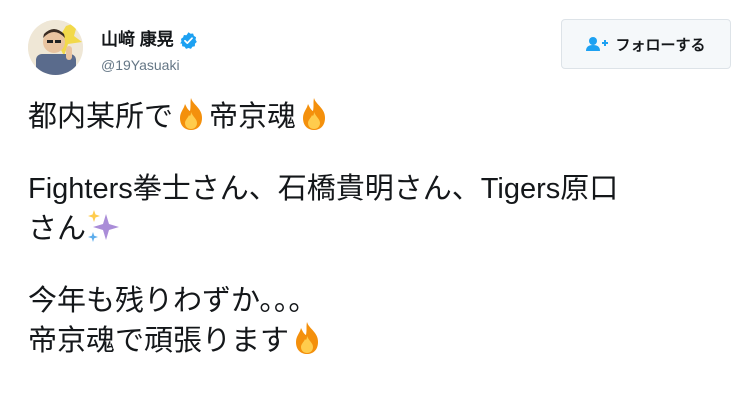 The width and height of the screenshot is (743, 411). What do you see at coordinates (380, 48) in the screenshot?
I see `tweet-header: 山﨑 康晃 @19Yasuaki フォローする` at bounding box center [380, 48].